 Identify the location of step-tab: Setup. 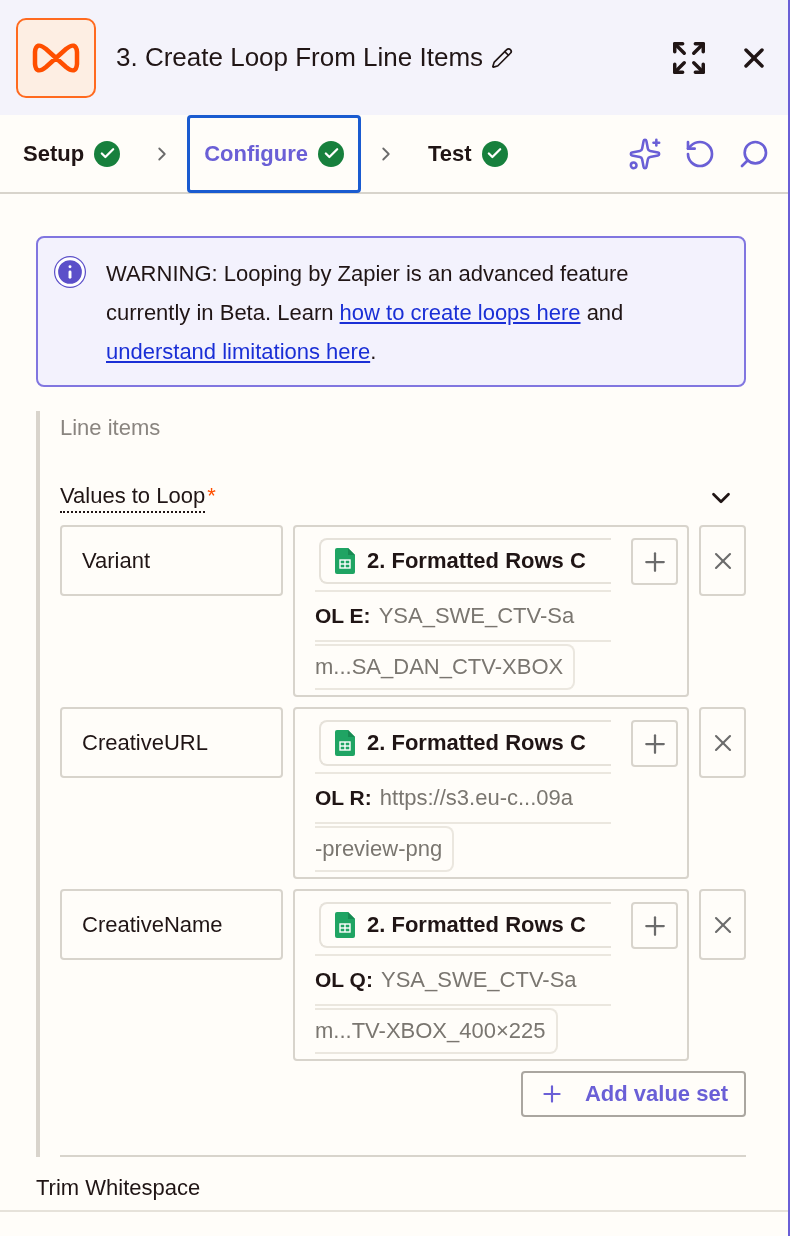
(72, 153).